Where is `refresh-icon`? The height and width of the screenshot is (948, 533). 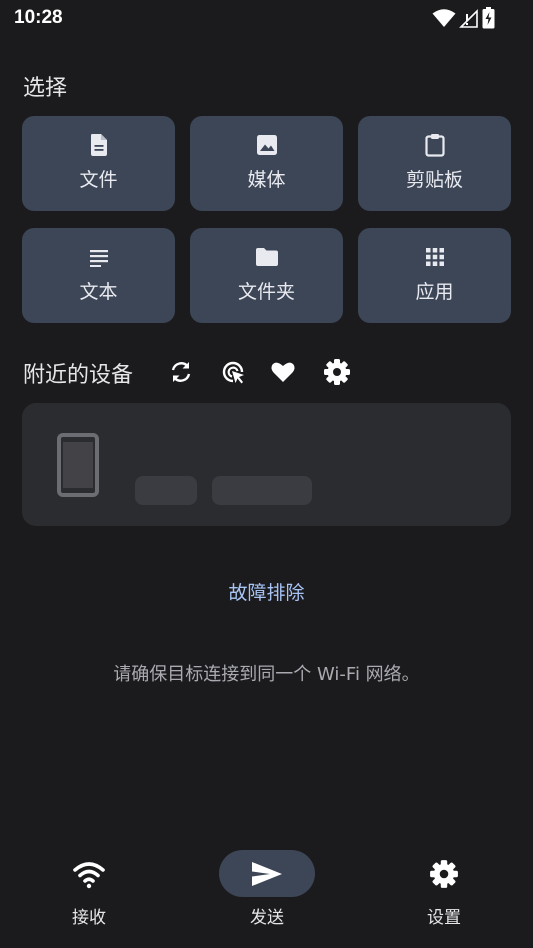 refresh-icon is located at coordinates (181, 372).